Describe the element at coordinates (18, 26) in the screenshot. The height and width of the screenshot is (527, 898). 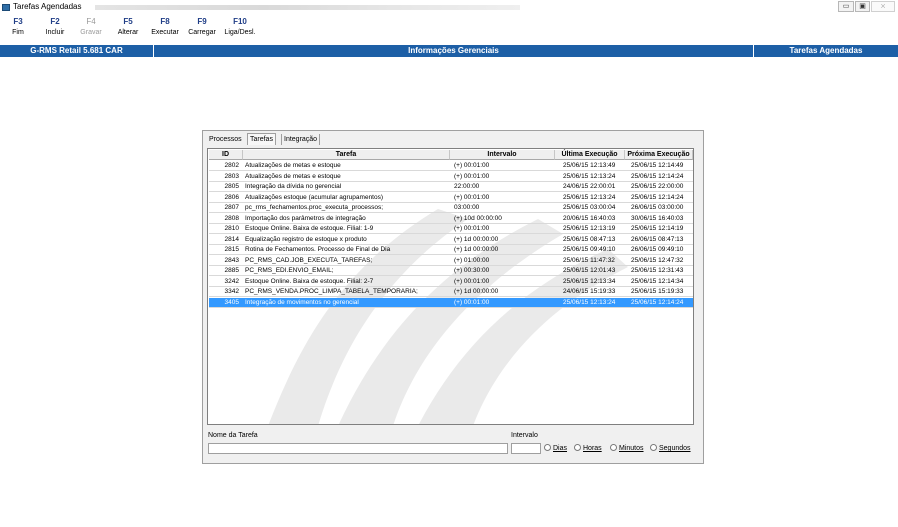
I see `toolbar-button-fim: F3 Fim` at that location.